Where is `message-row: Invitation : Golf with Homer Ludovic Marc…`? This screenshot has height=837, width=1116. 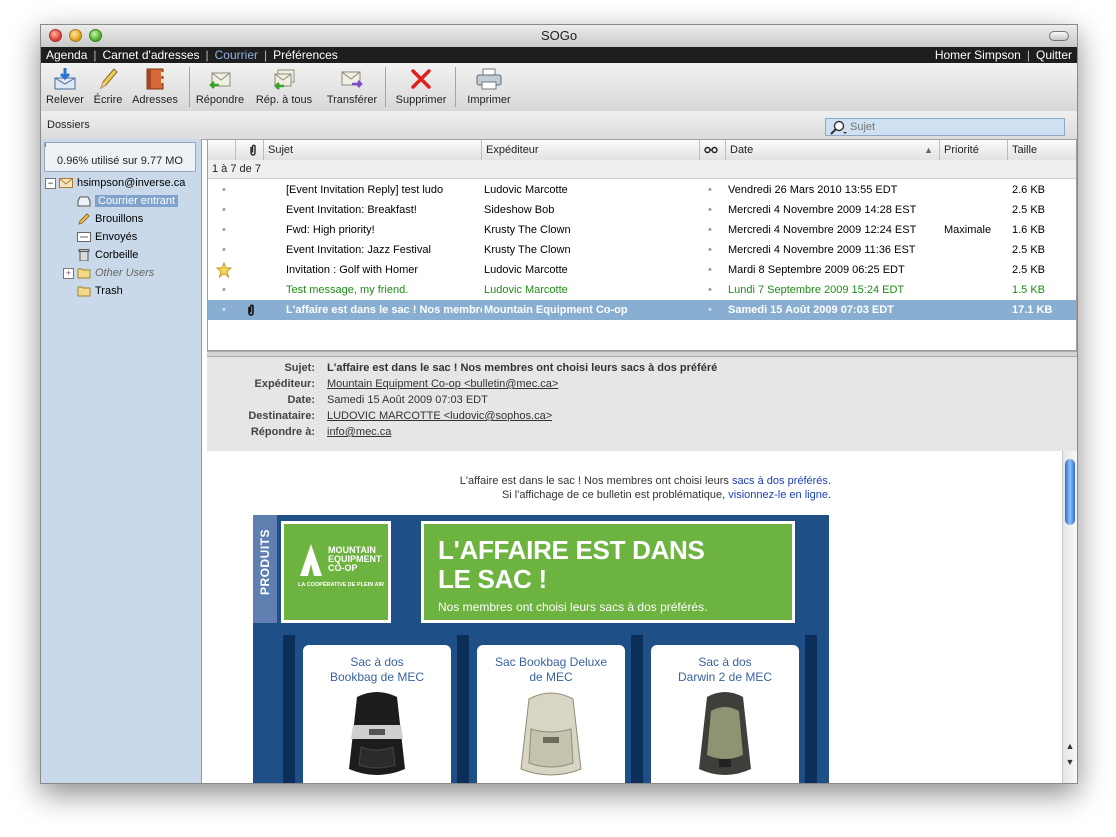
message-row: Invitation : Golf with Homer Ludovic Marc… is located at coordinates (642, 270).